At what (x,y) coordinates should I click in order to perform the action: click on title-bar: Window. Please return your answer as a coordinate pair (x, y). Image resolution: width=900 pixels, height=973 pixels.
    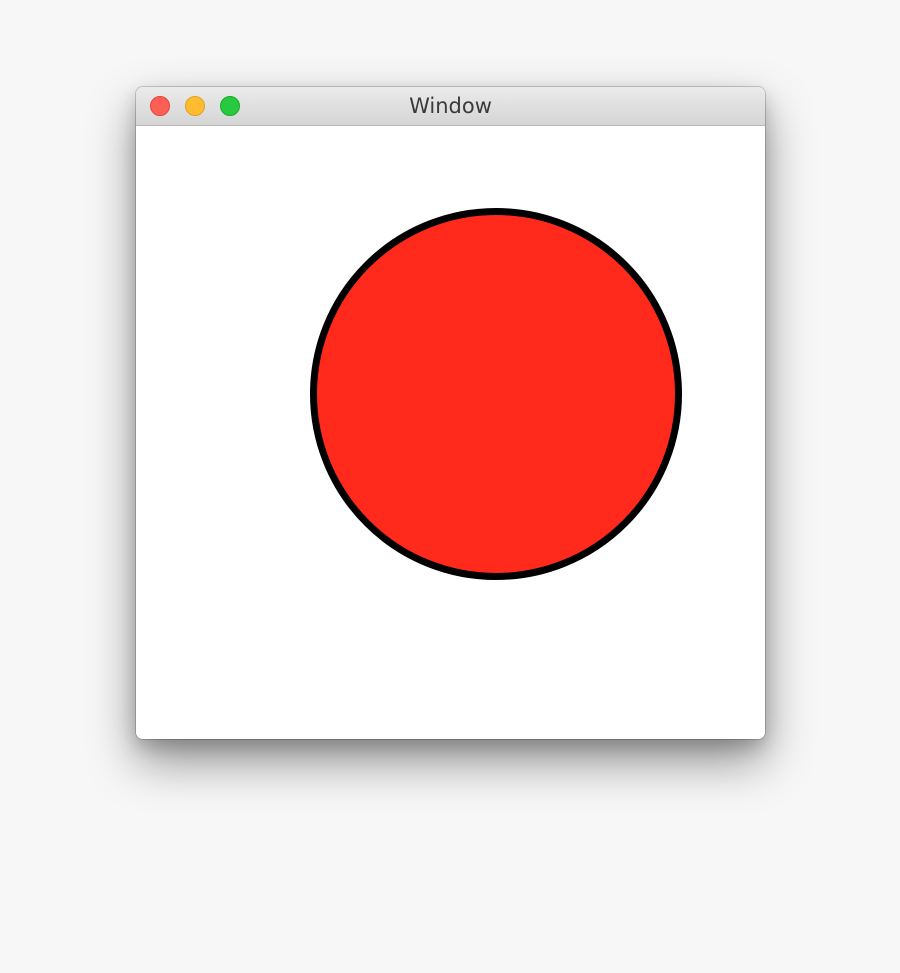
    Looking at the image, I should click on (450, 106).